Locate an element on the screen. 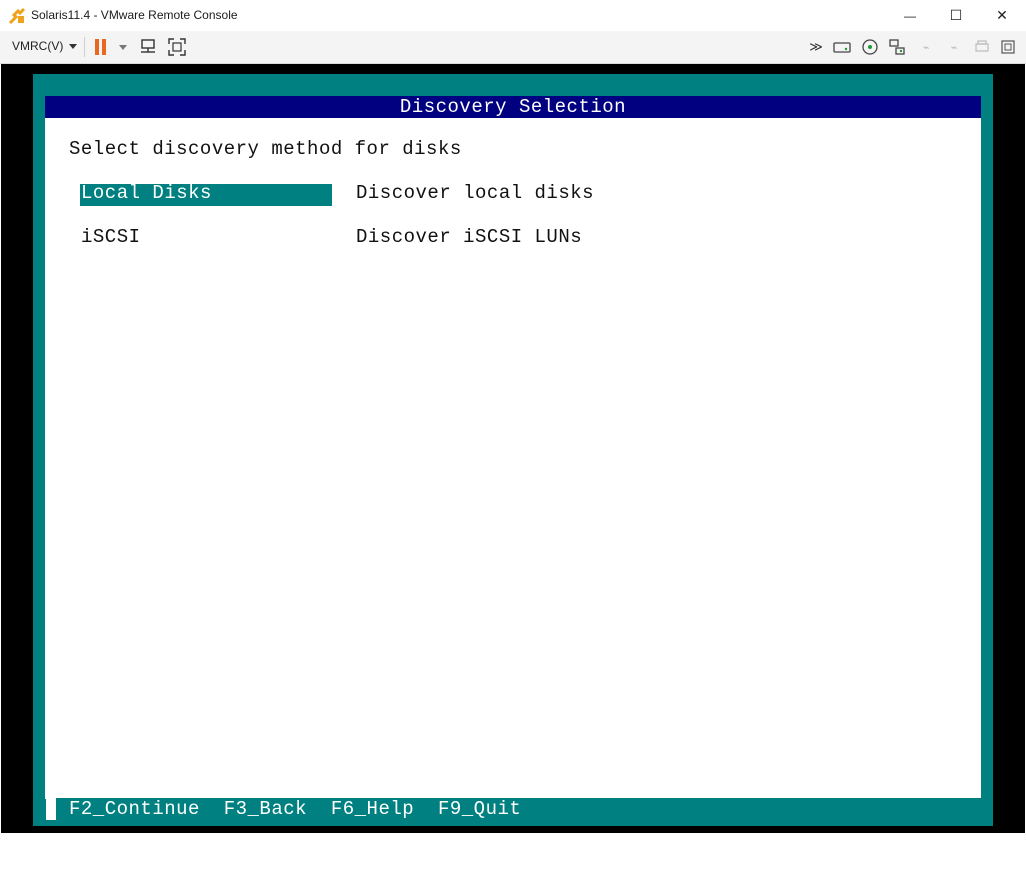 The image size is (1026, 886). maximize-icon: ☐ is located at coordinates (956, 15).